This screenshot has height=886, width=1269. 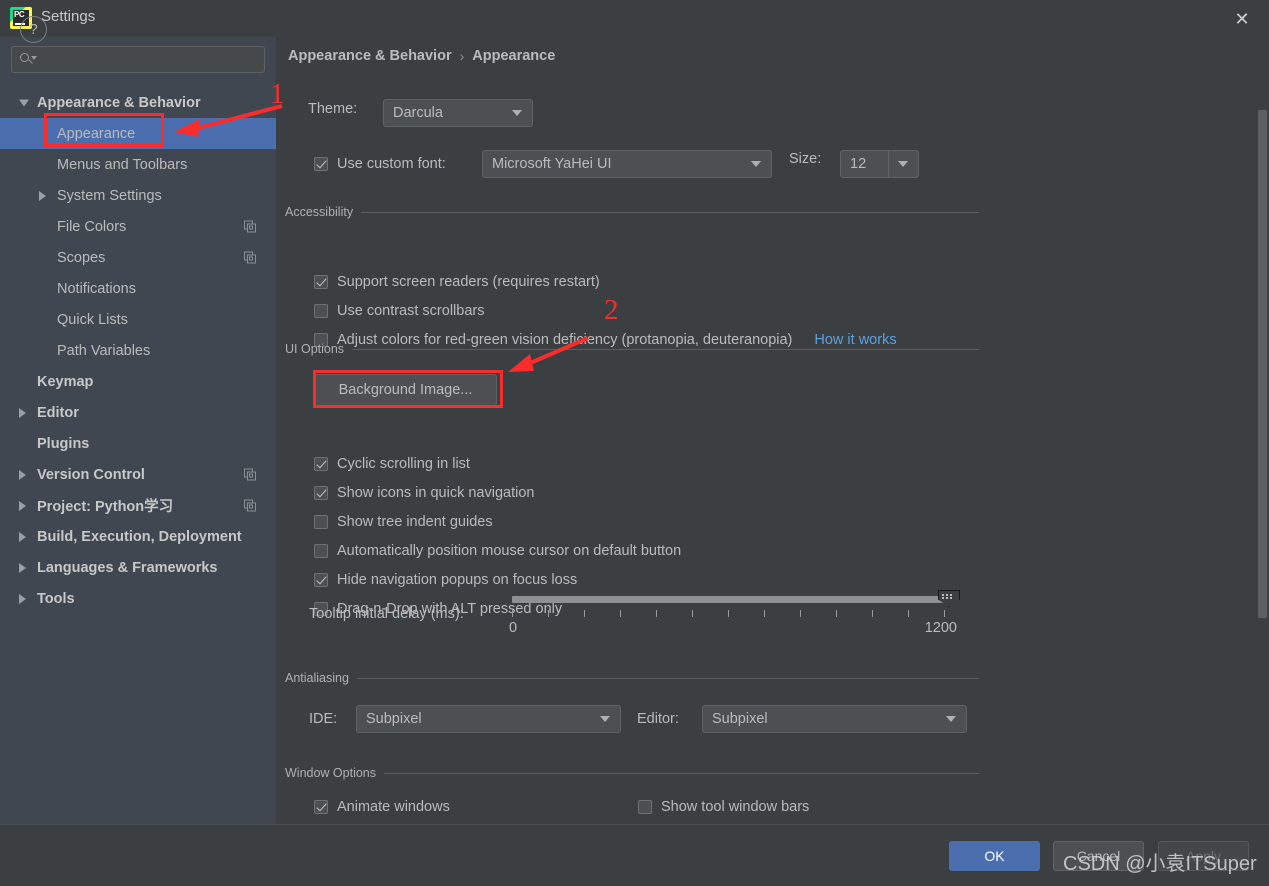 I want to click on main-scrollbar, so click(x=1262, y=430).